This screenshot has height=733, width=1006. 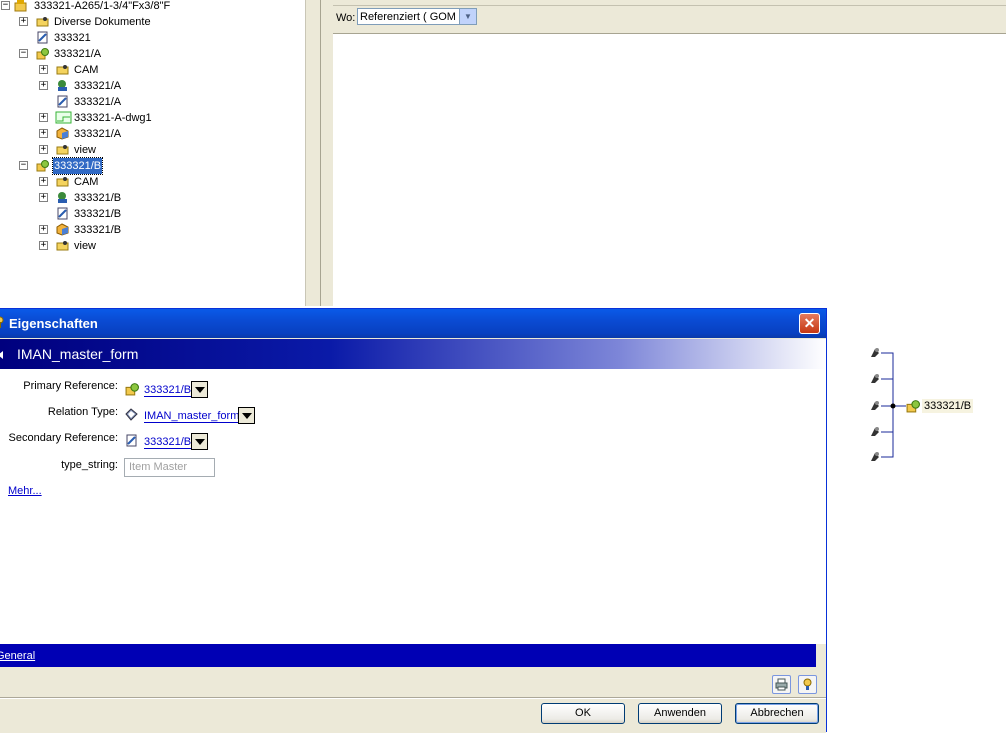 I want to click on secondary-reference-row: Secondary Reference:, so click(x=59, y=442).